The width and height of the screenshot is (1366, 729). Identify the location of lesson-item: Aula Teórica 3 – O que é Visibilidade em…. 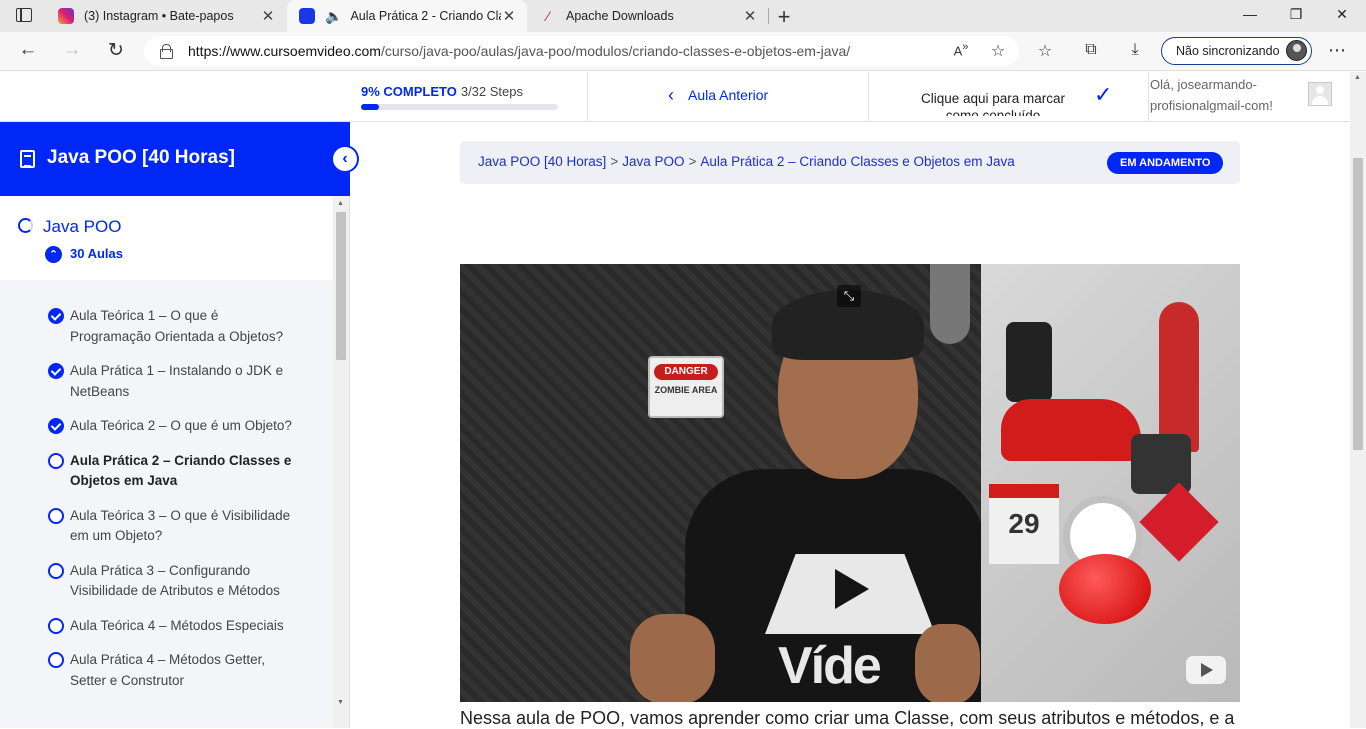
(166, 526).